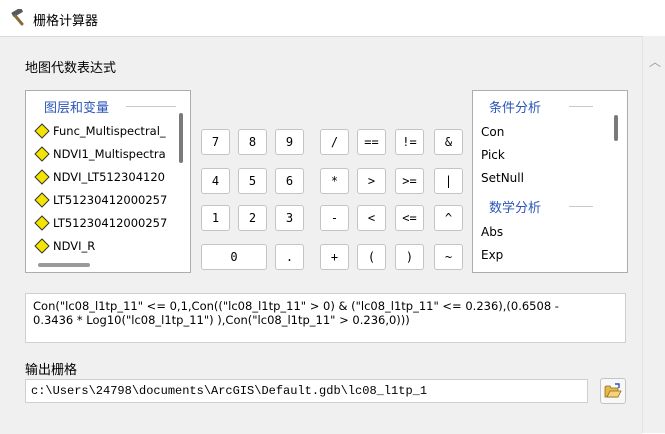  Describe the element at coordinates (151, 106) in the screenshot. I see `layers-heading-divider` at that location.